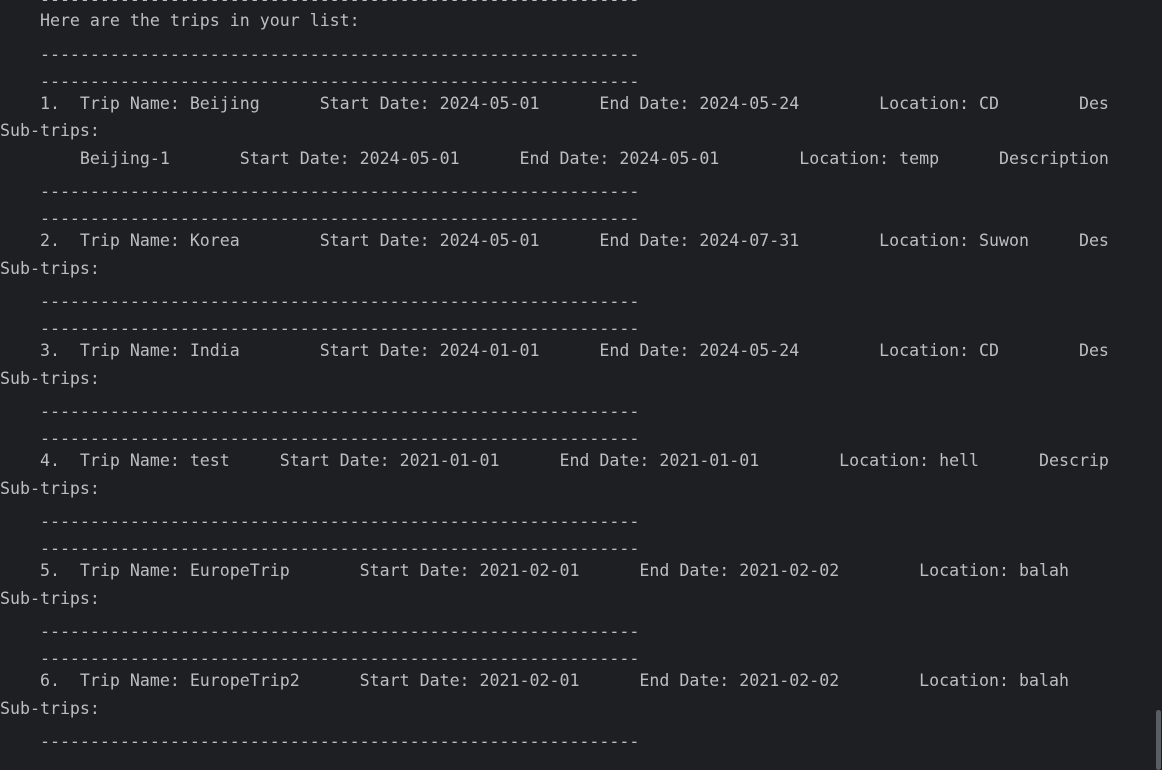 The width and height of the screenshot is (1162, 770). Describe the element at coordinates (1158, 740) in the screenshot. I see `scrollbar-thumb` at that location.